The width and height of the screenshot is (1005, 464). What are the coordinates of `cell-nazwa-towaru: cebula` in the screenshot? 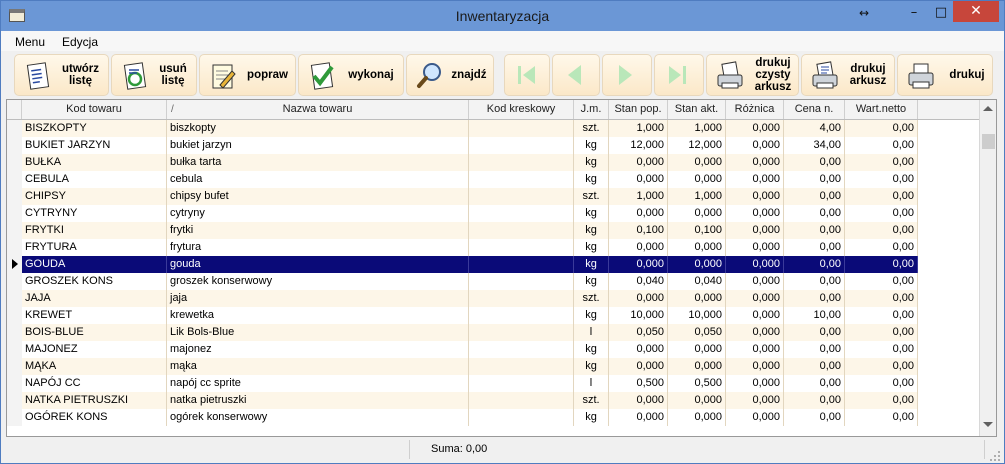 It's located at (318, 179).